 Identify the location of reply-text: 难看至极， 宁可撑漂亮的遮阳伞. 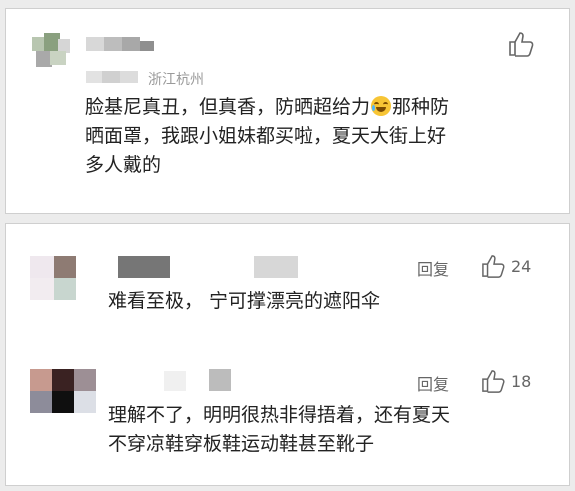
(244, 301).